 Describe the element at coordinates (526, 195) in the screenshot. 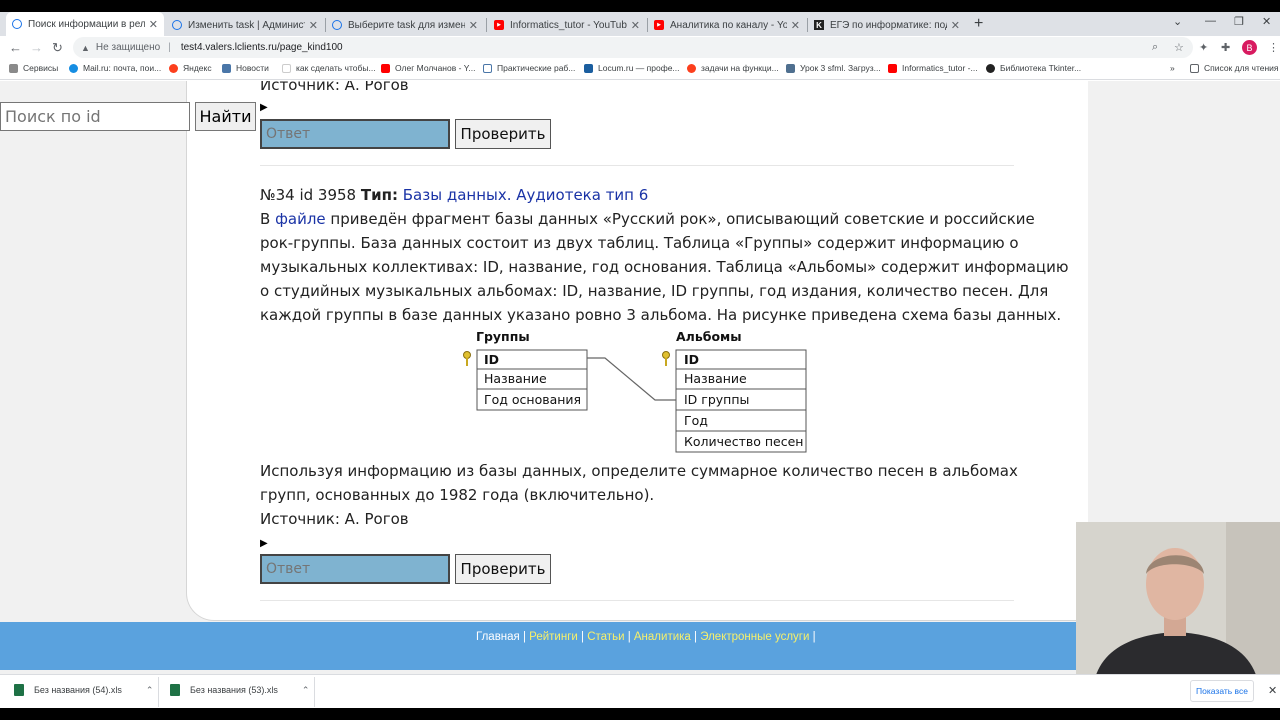

I see `task-type-link: Базы данных. Аудиотека тип 6` at that location.